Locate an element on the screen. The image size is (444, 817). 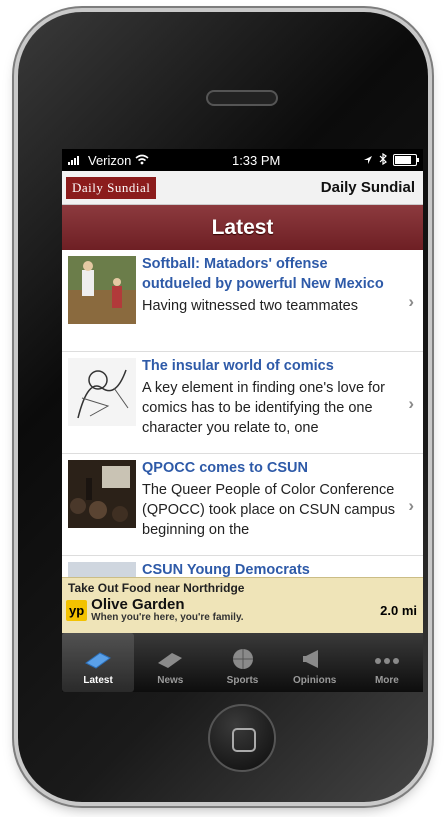
earpiece-speaker is located at coordinates (242, 98).